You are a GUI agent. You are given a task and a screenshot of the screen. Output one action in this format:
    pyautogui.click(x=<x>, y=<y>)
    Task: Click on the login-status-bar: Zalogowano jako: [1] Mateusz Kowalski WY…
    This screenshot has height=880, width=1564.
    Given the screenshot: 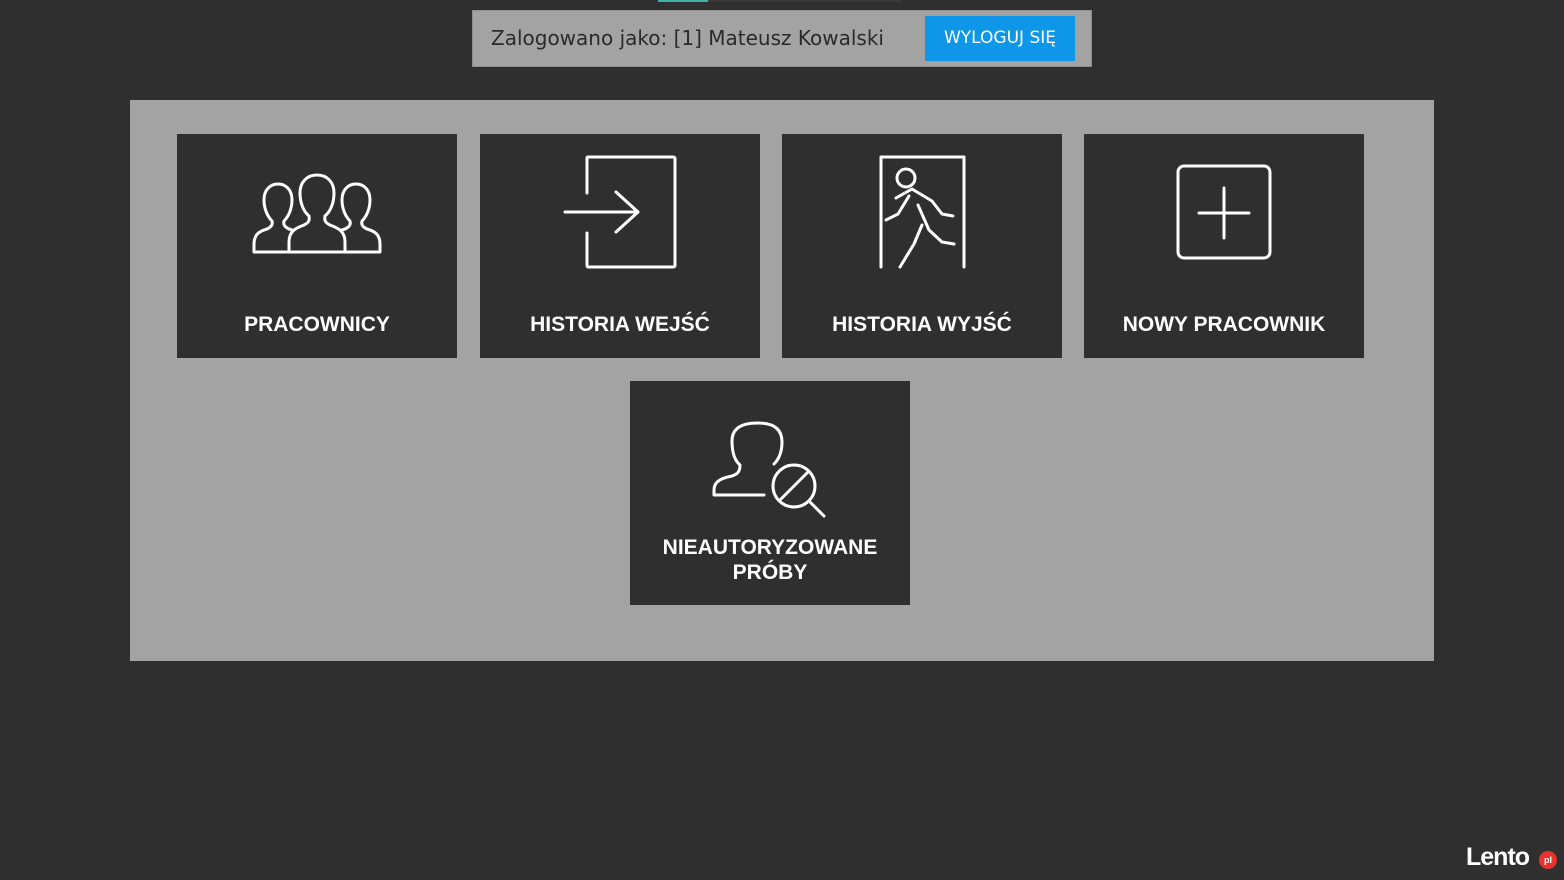 What is the action you would take?
    pyautogui.click(x=782, y=38)
    